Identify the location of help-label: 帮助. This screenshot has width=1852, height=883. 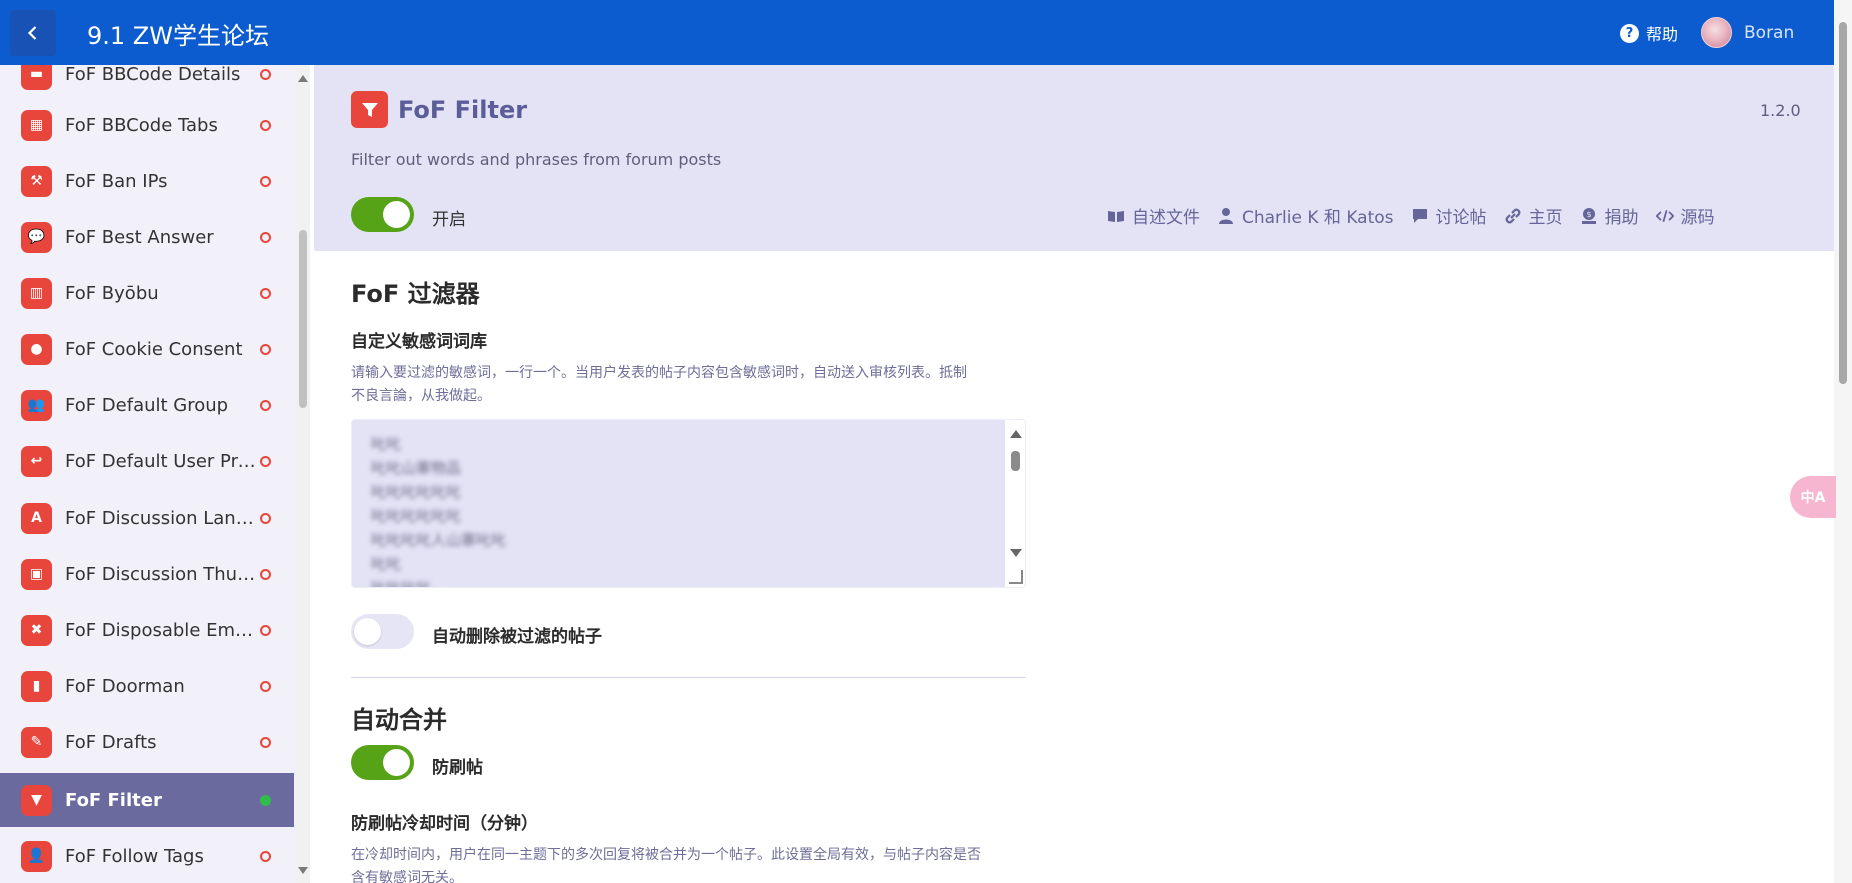
(1662, 34).